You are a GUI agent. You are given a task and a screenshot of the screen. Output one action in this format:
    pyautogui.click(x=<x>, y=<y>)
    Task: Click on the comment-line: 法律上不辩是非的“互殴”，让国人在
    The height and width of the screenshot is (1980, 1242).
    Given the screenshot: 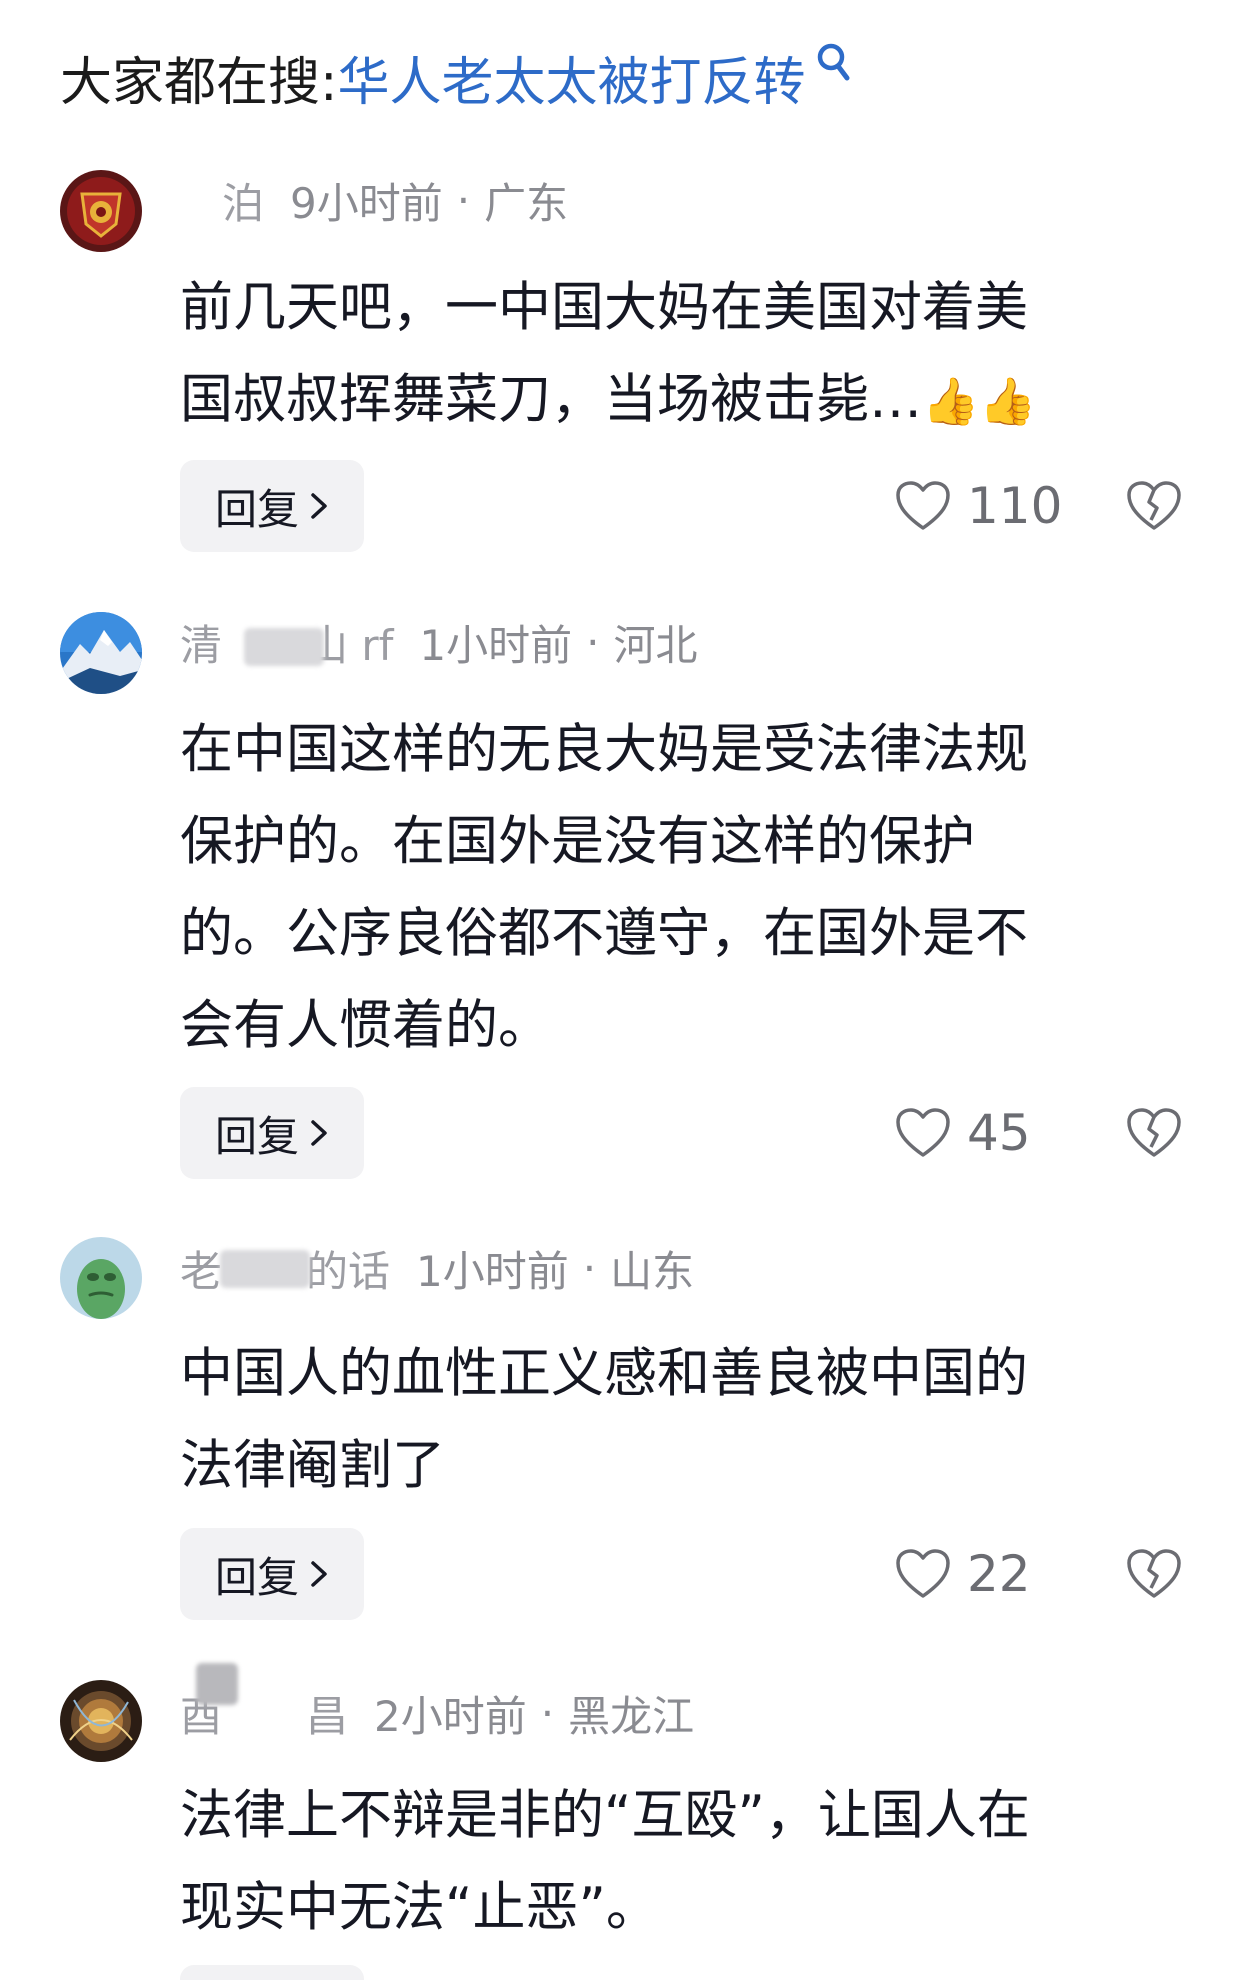 What is the action you would take?
    pyautogui.click(x=605, y=1815)
    